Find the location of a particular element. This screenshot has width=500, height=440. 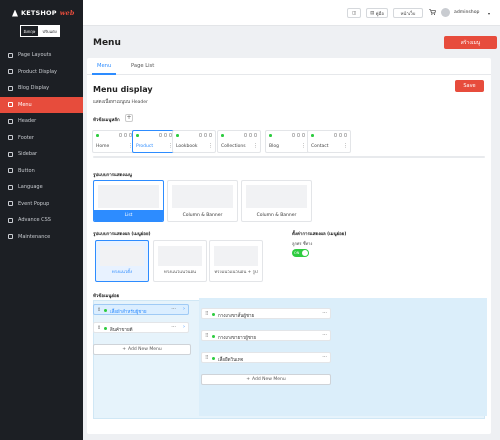

menu-tab-label: Collections is located at coordinates (233, 146).